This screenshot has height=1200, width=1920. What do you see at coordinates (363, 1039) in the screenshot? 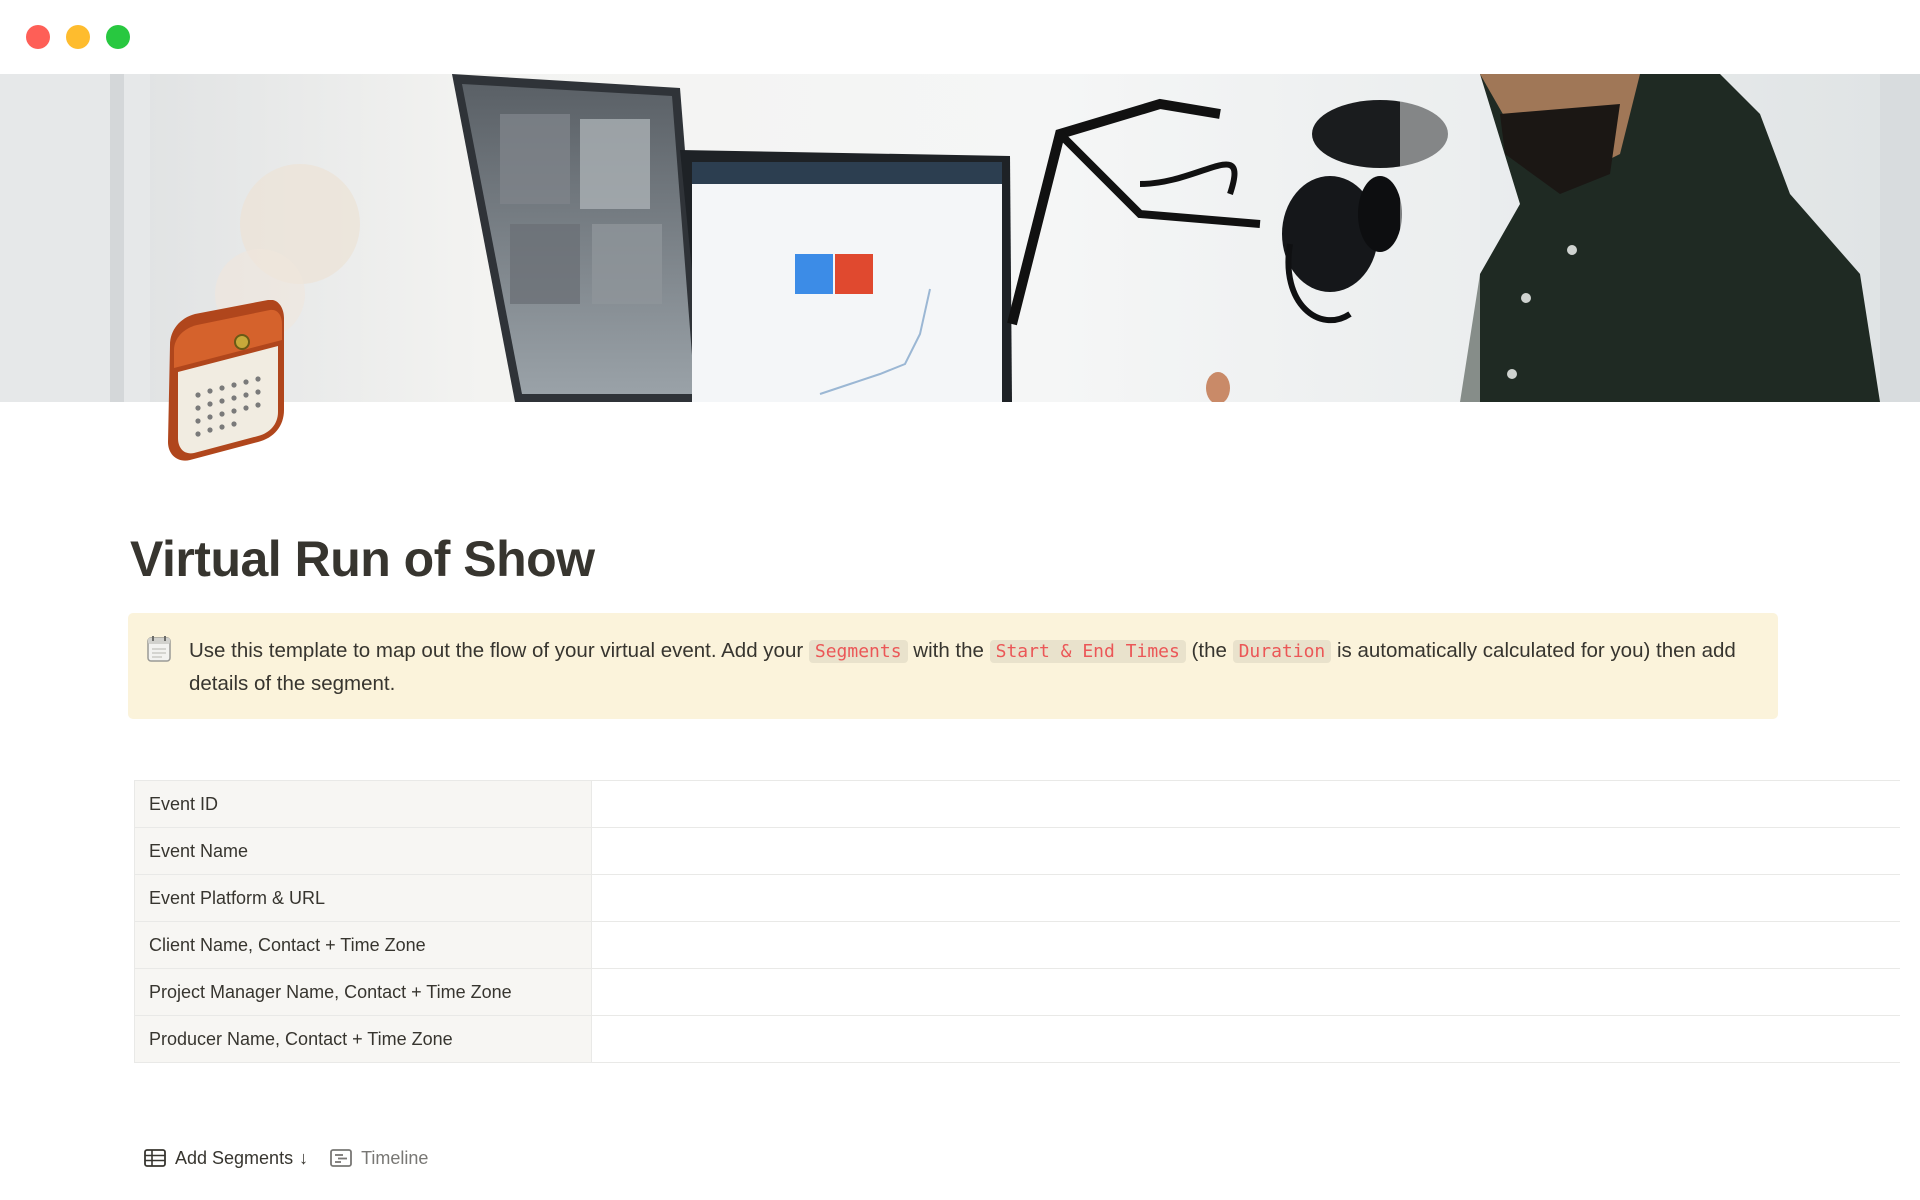
I see `property-label: Producer Name, Contact + Time Zone` at bounding box center [363, 1039].